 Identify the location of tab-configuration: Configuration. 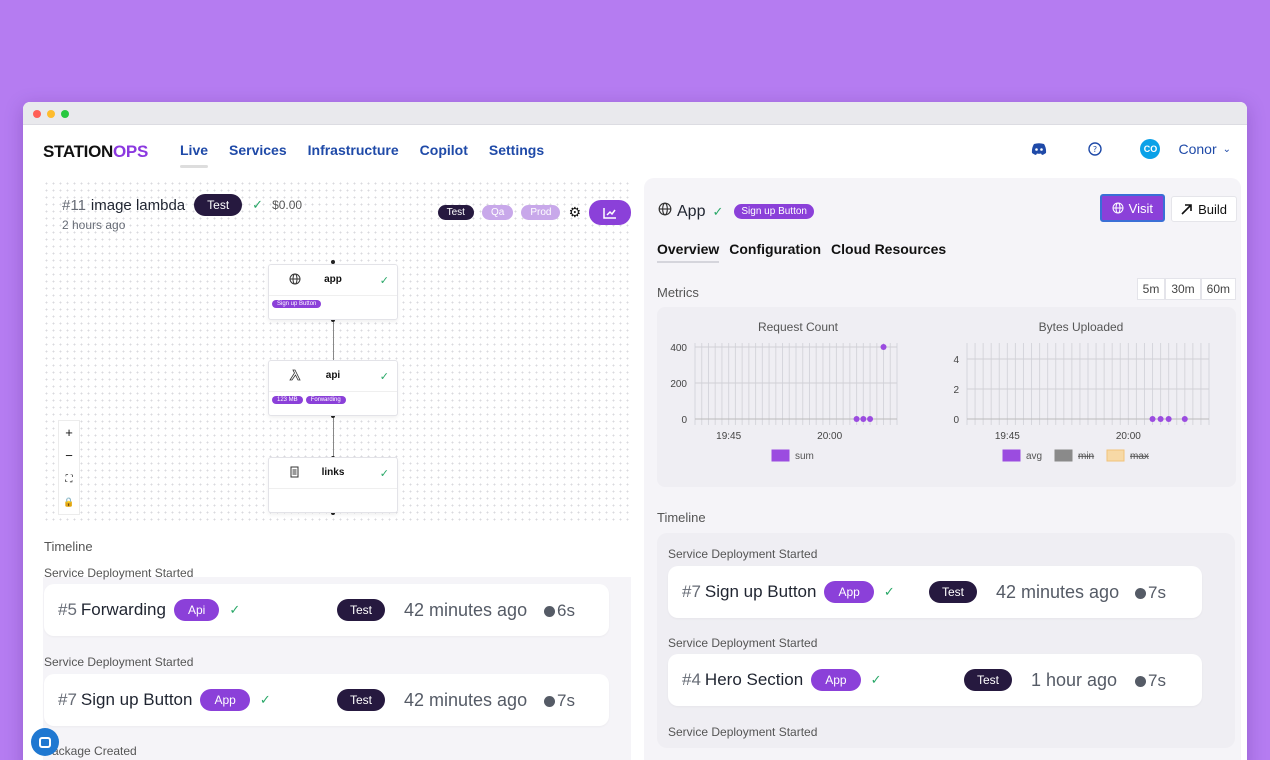
(775, 252).